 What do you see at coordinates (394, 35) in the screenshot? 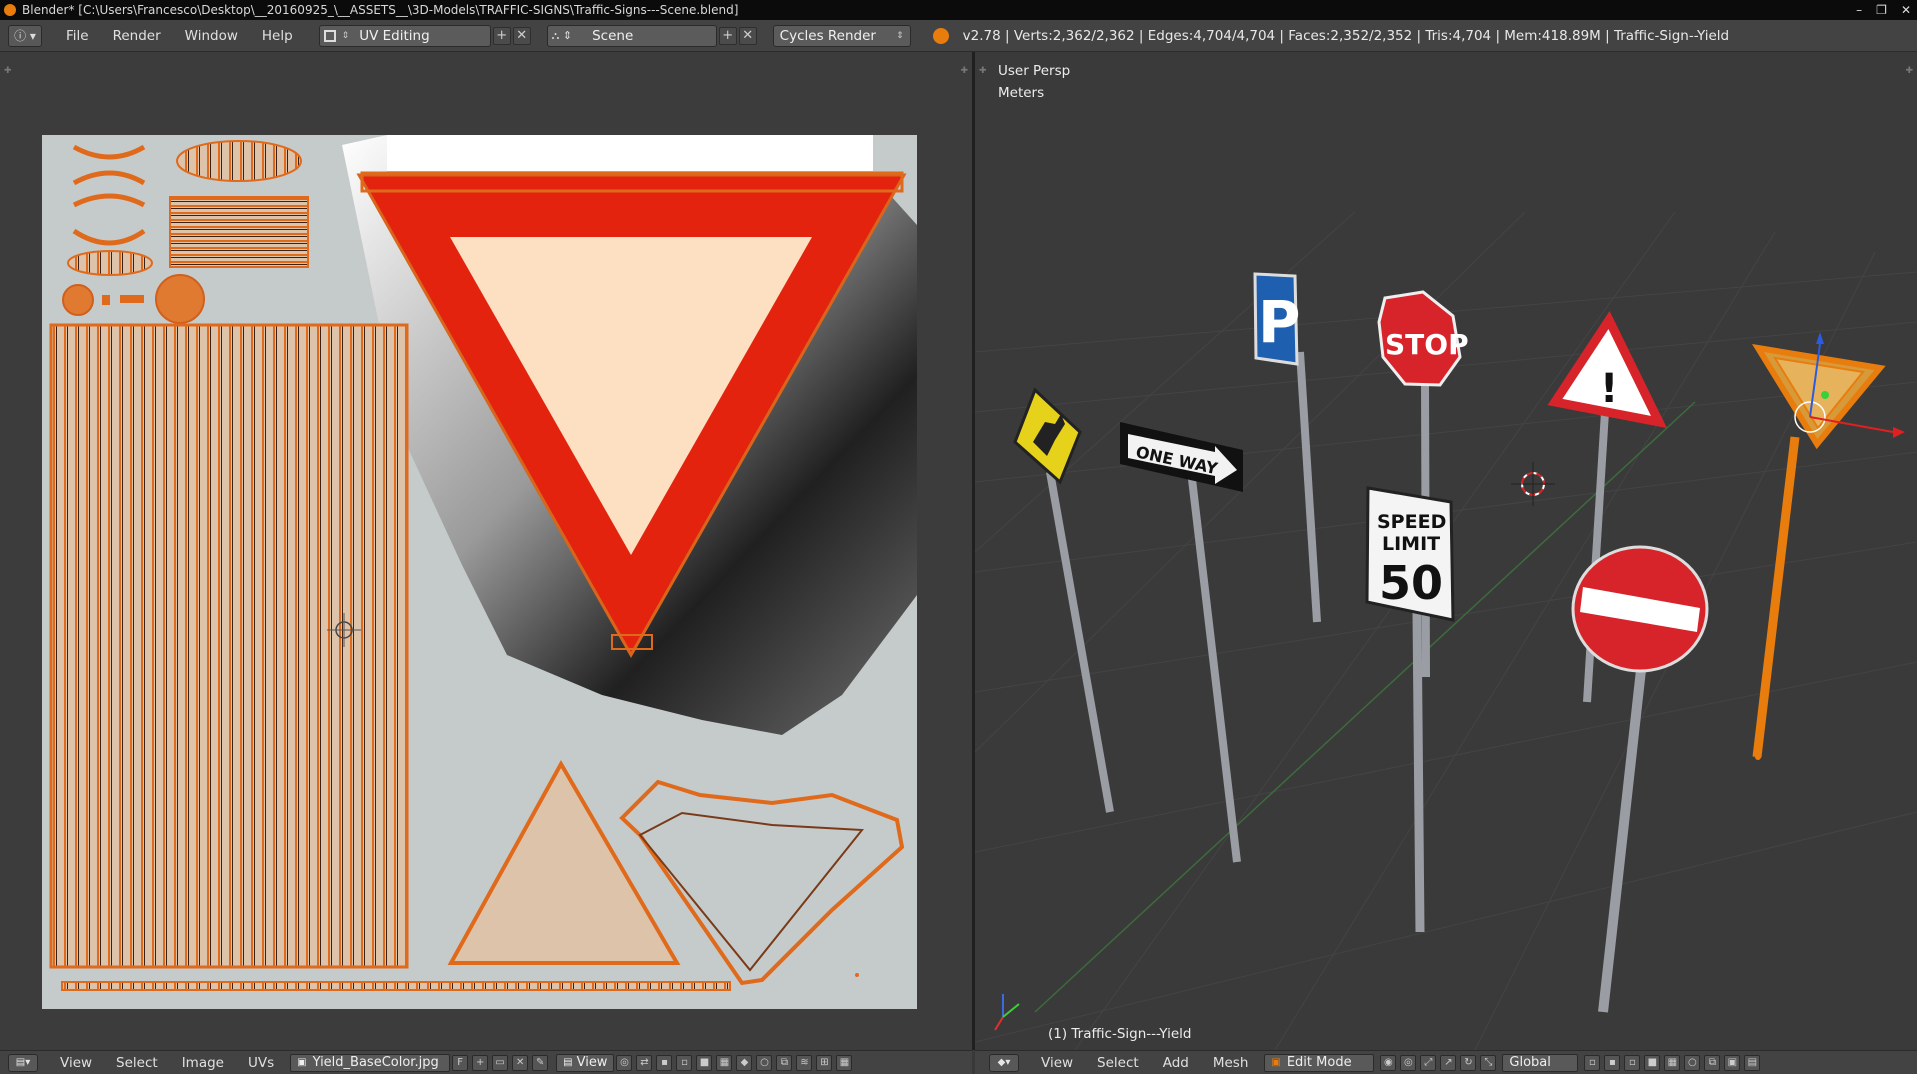
I see `layout-name: UV Editing` at bounding box center [394, 35].